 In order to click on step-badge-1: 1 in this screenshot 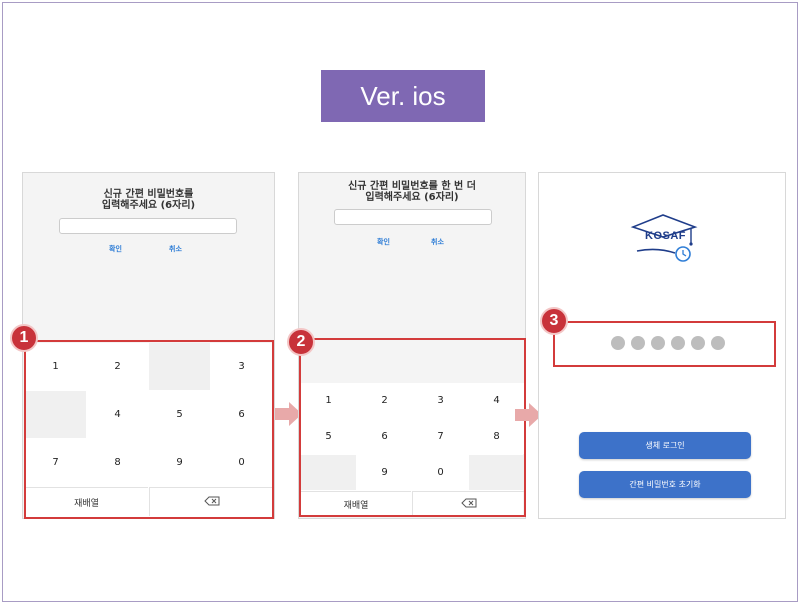, I will do `click(24, 338)`.